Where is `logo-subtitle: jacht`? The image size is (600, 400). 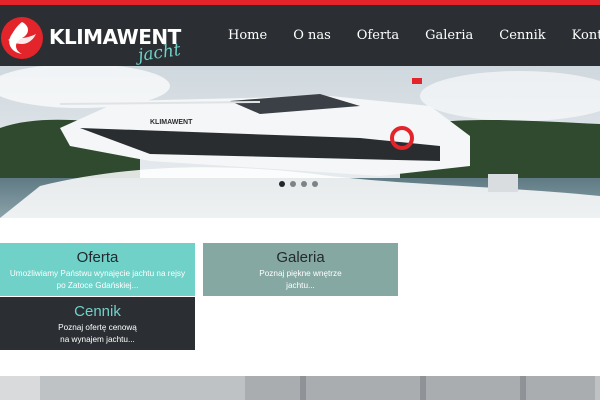 logo-subtitle: jacht is located at coordinates (159, 53).